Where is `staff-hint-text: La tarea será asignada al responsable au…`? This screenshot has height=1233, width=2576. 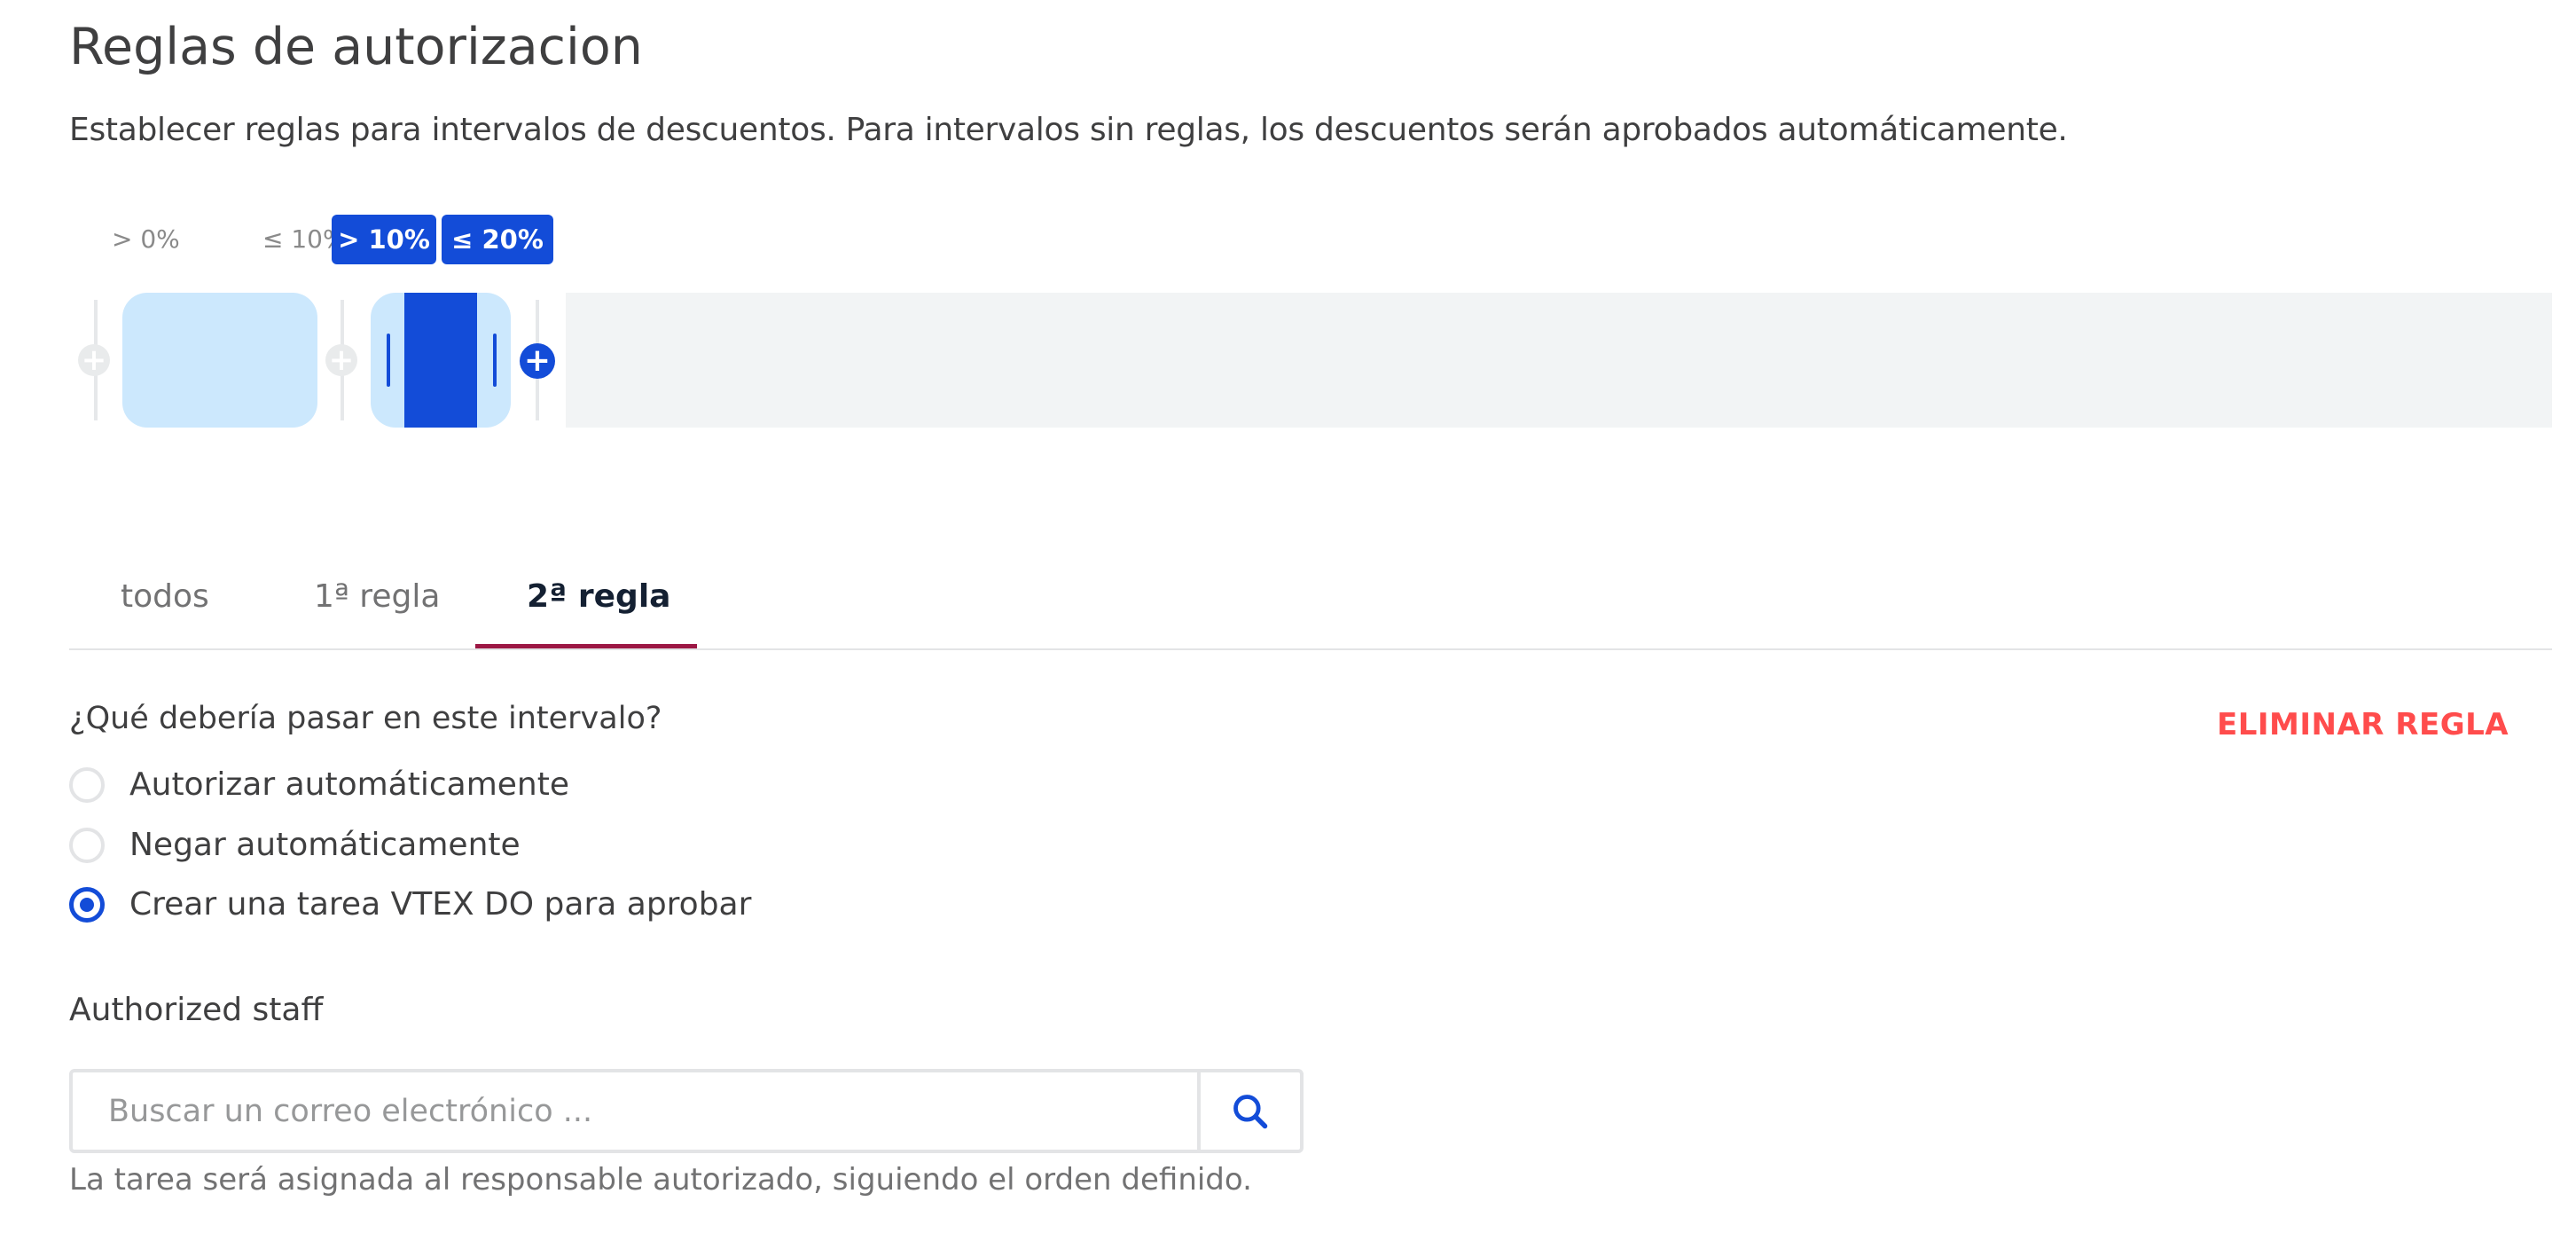 staff-hint-text: La tarea será asignada al responsable au… is located at coordinates (660, 1180).